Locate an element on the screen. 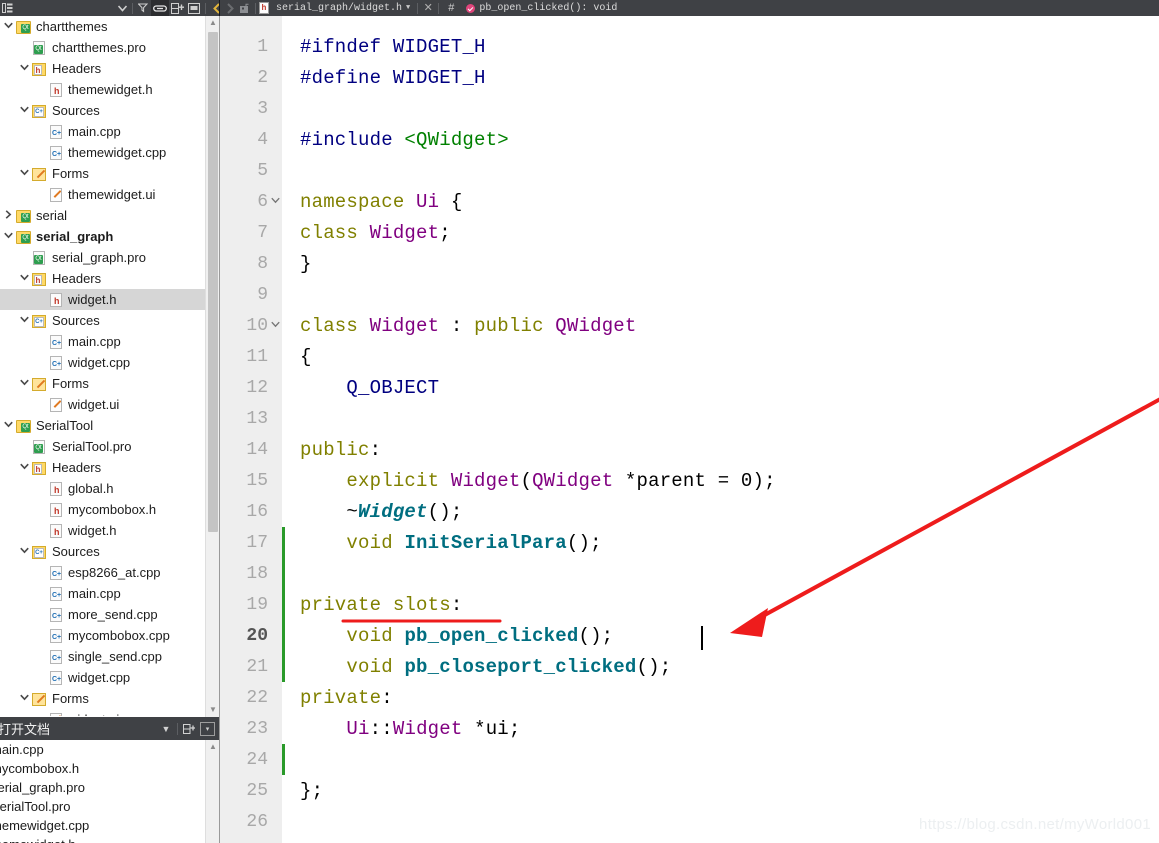 Image resolution: width=1159 pixels, height=843 pixels. code-line: 17 void InitSerialPara(); is located at coordinates (689, 542).